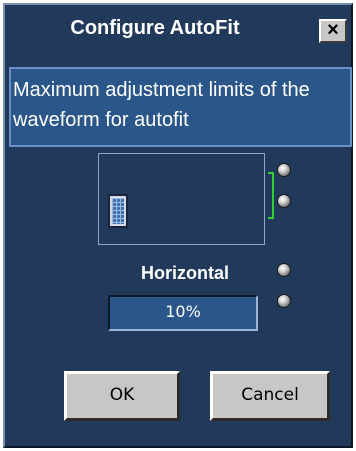 The image size is (356, 451). Describe the element at coordinates (181, 199) in the screenshot. I see `waveform-preview` at that location.